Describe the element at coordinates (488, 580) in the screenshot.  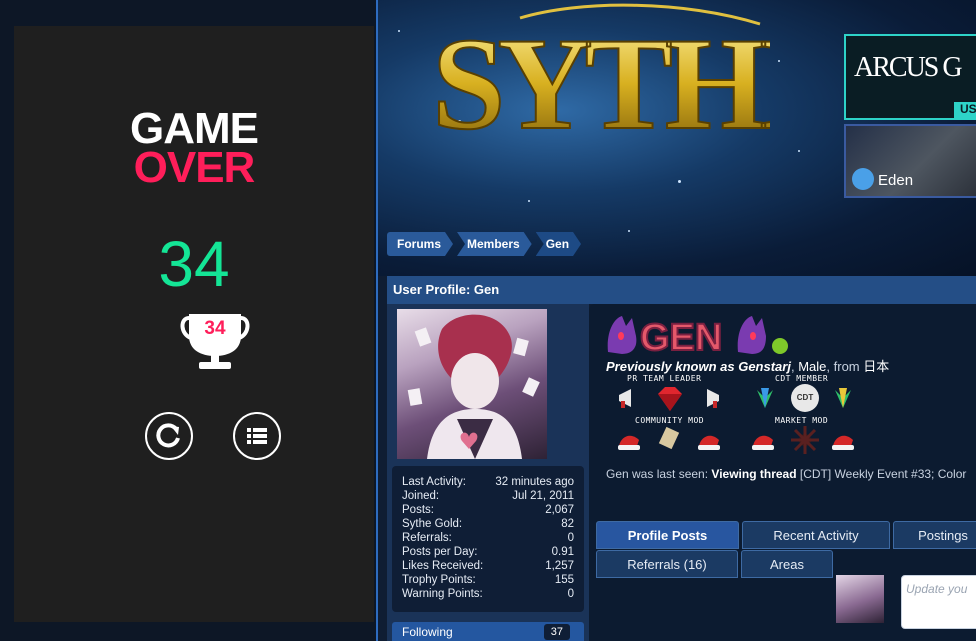
I see `stat-row: Trophy Points: 155` at that location.